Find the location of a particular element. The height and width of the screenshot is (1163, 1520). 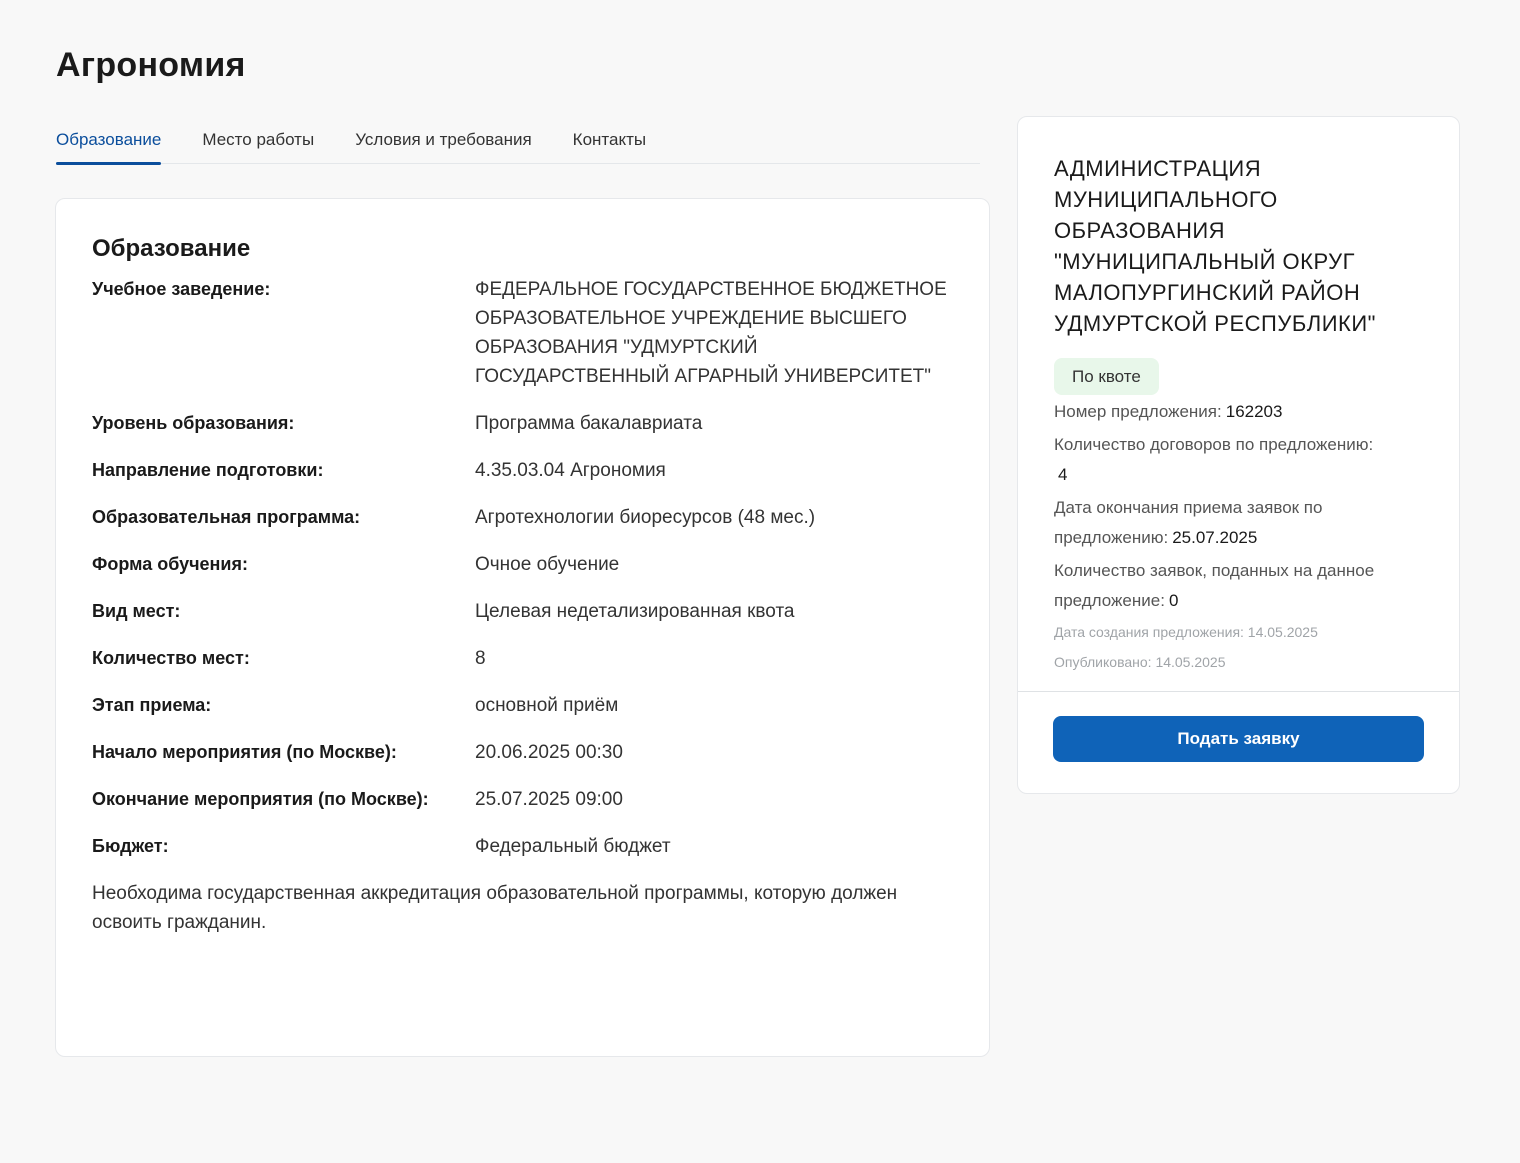

row-value: Федеральный бюджет is located at coordinates (573, 846).